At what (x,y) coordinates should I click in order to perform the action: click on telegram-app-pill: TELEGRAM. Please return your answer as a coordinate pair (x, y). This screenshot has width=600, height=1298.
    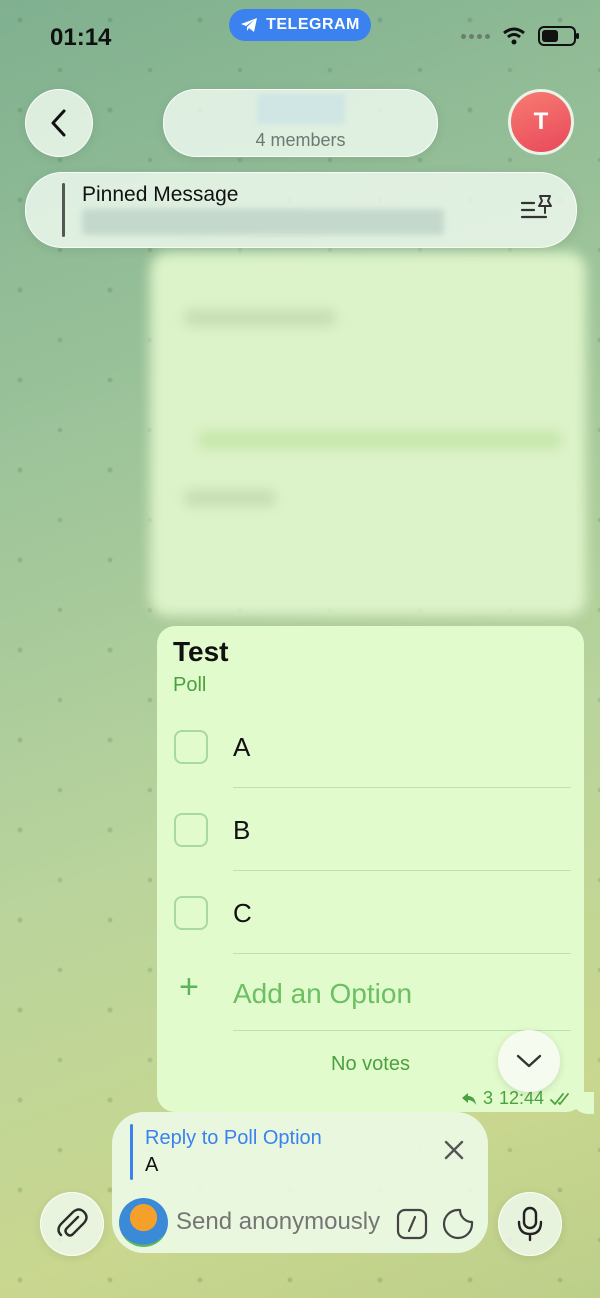
    Looking at the image, I should click on (300, 25).